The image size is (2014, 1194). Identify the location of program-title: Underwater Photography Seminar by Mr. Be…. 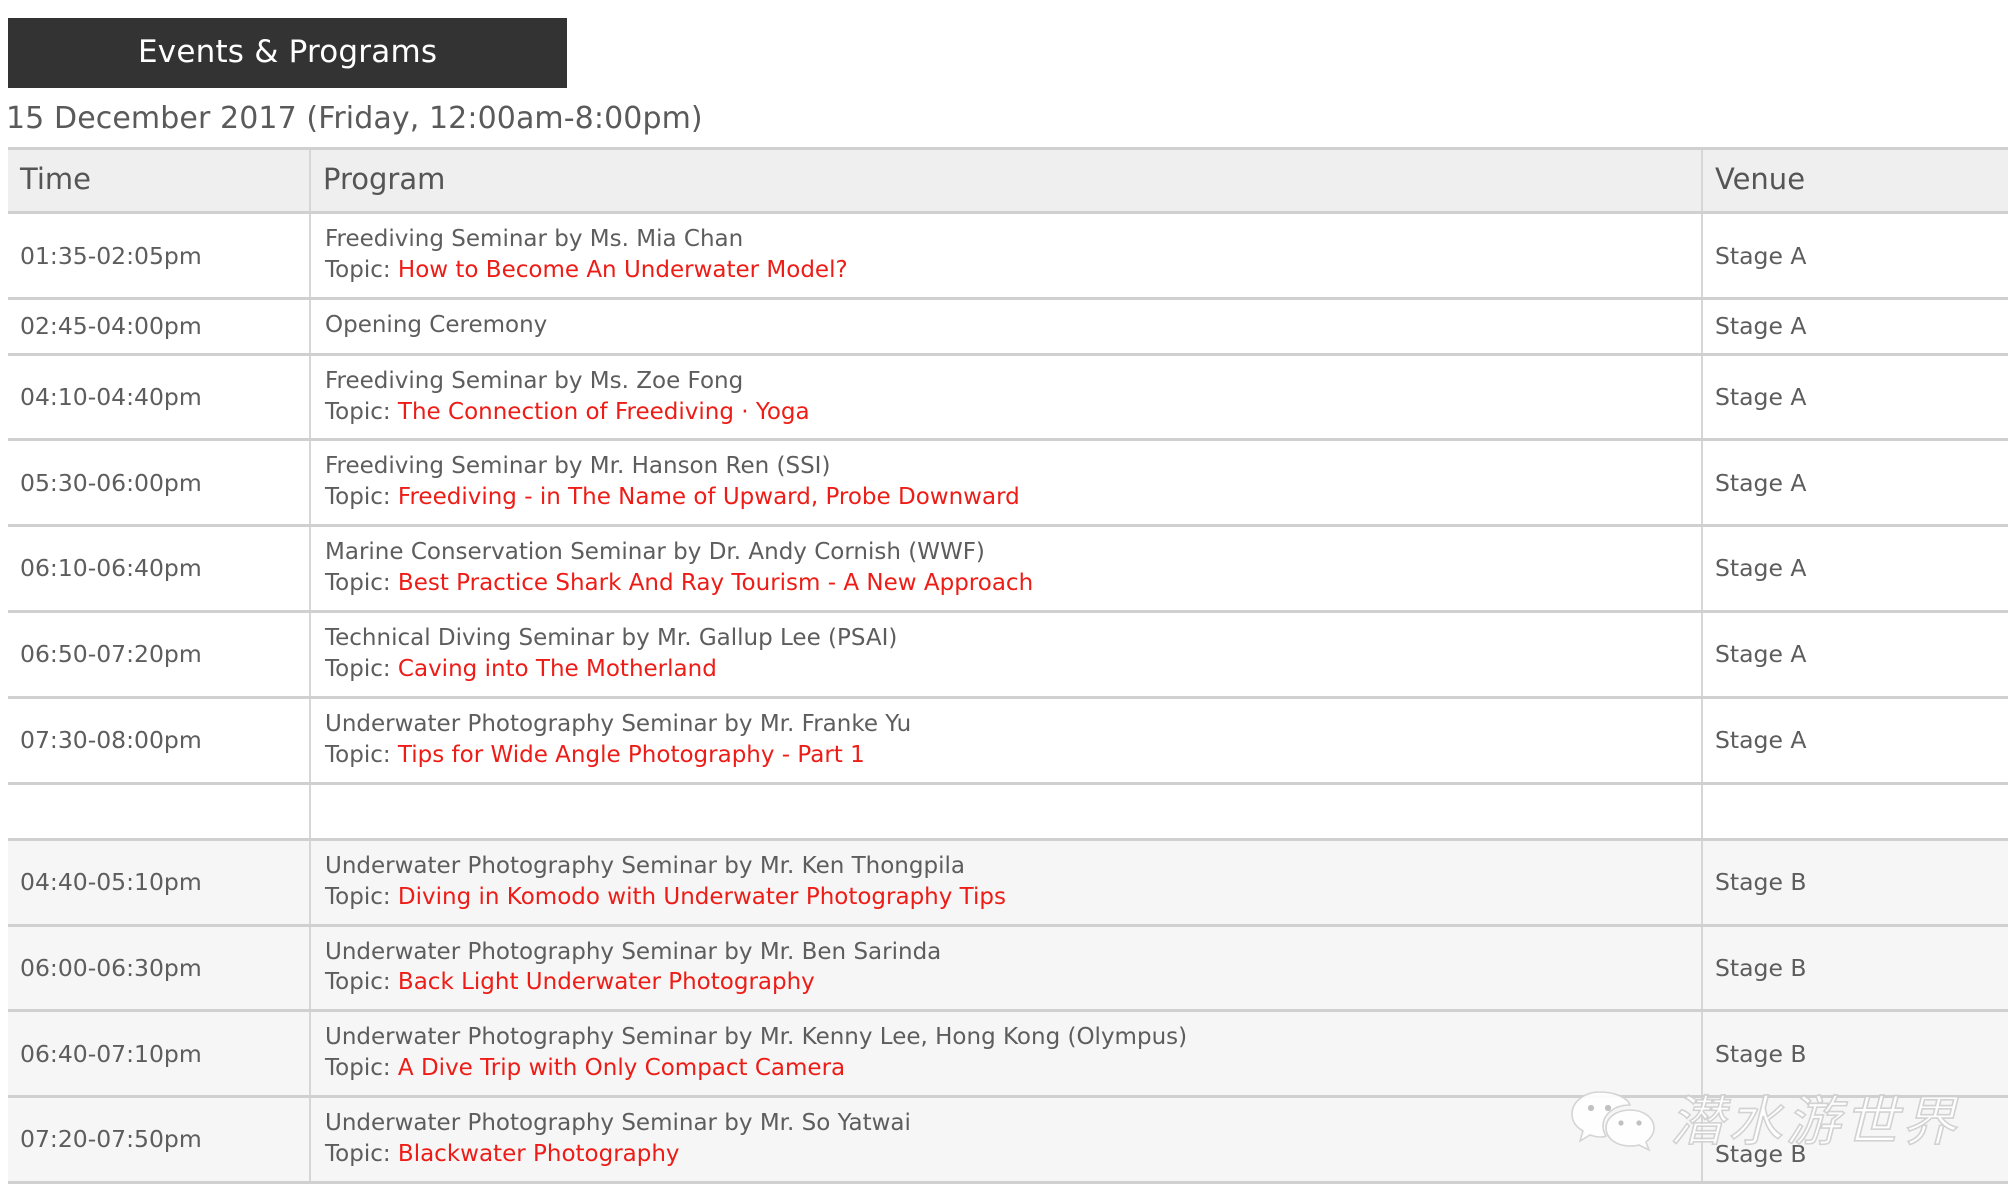
(633, 951).